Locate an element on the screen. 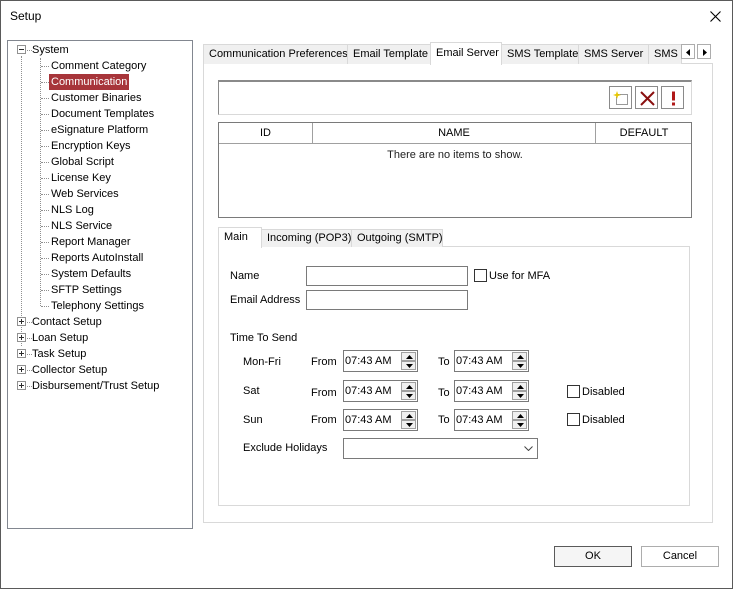 The image size is (733, 589). arrow-left-icon is located at coordinates (688, 52).